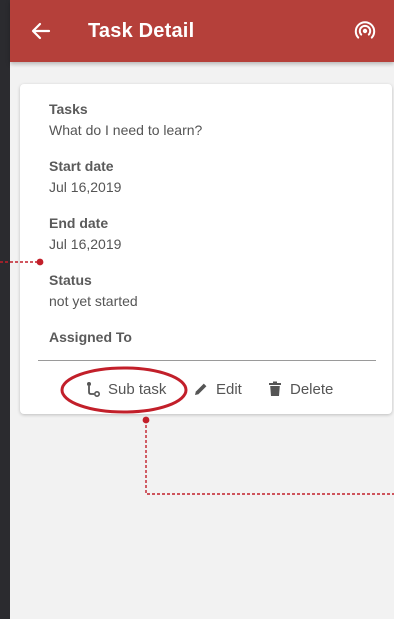 Image resolution: width=394 pixels, height=619 pixels. I want to click on field-start-date: Start date Jul 16,2019, so click(85, 176).